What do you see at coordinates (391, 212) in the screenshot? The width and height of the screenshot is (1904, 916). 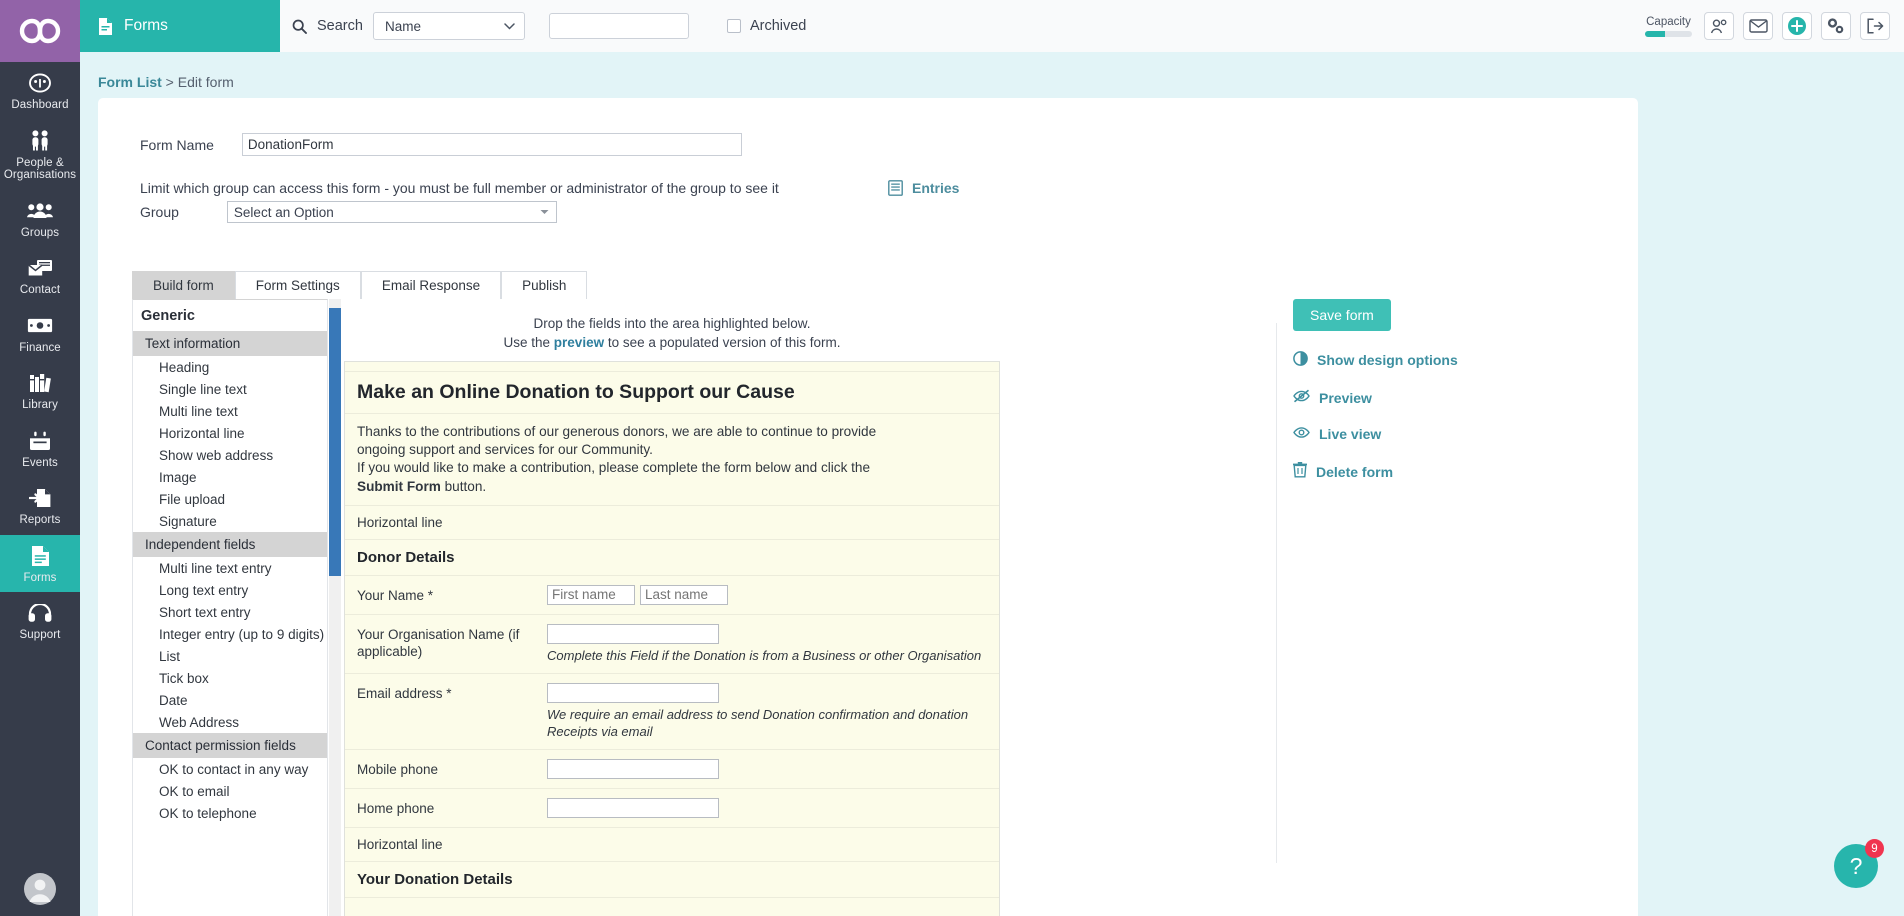 I see `group-select: Select an Option` at bounding box center [391, 212].